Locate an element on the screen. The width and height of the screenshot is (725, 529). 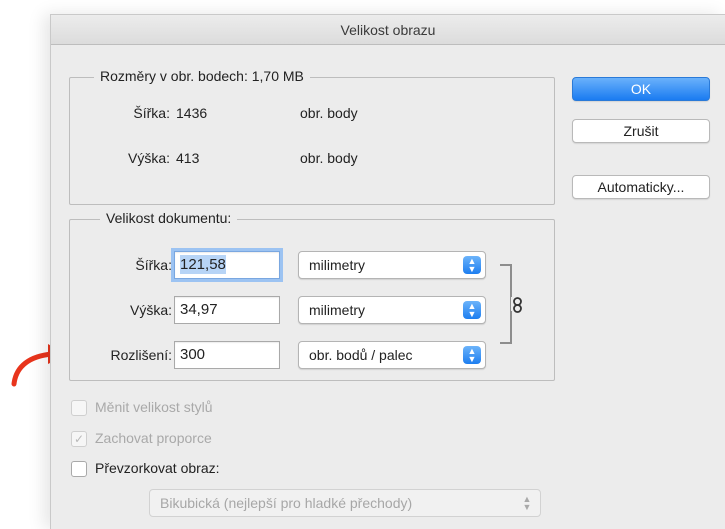
resolution-unit-select: obr. bodů / palec ▲ ▼ is located at coordinates (392, 355).